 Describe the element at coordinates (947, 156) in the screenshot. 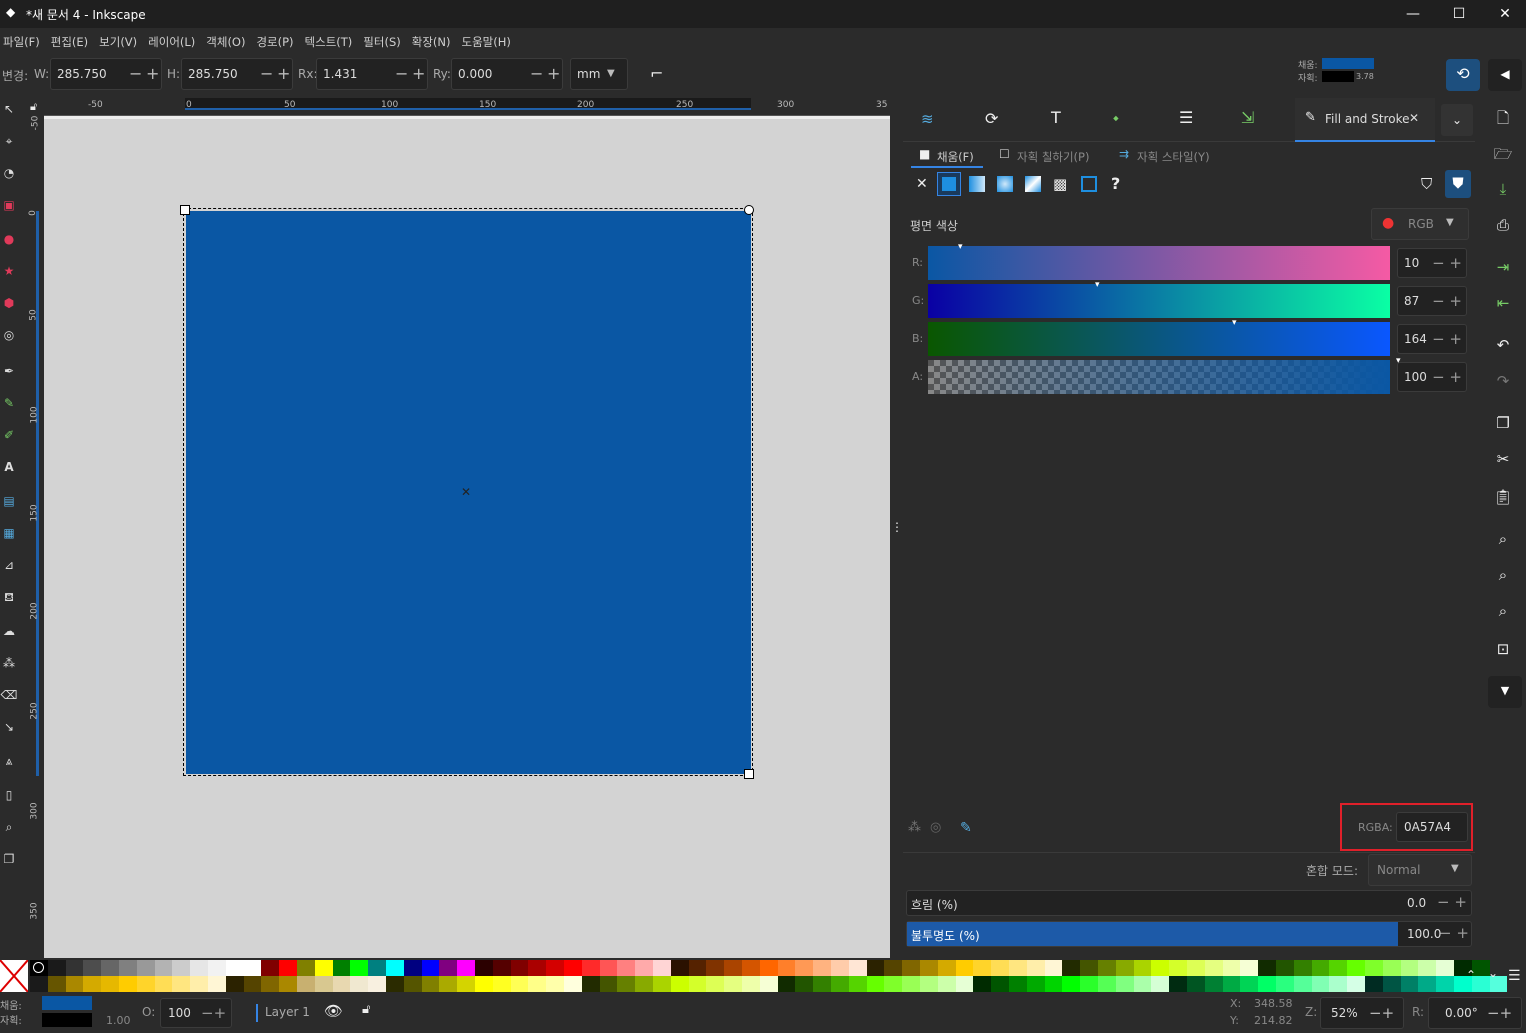

I see `tab-fill: ■ 채움(F)` at that location.